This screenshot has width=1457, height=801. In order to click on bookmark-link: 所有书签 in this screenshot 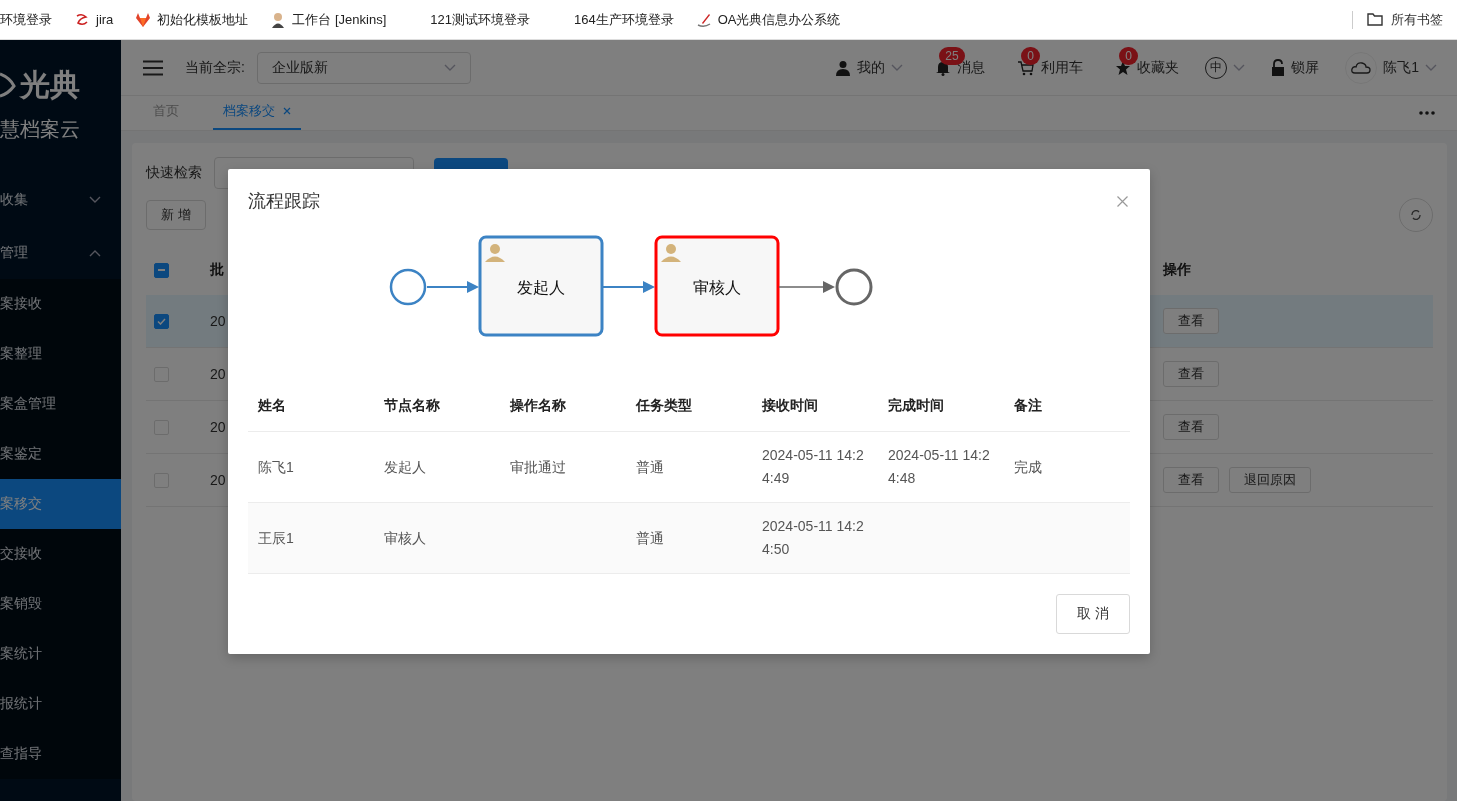, I will do `click(1417, 19)`.